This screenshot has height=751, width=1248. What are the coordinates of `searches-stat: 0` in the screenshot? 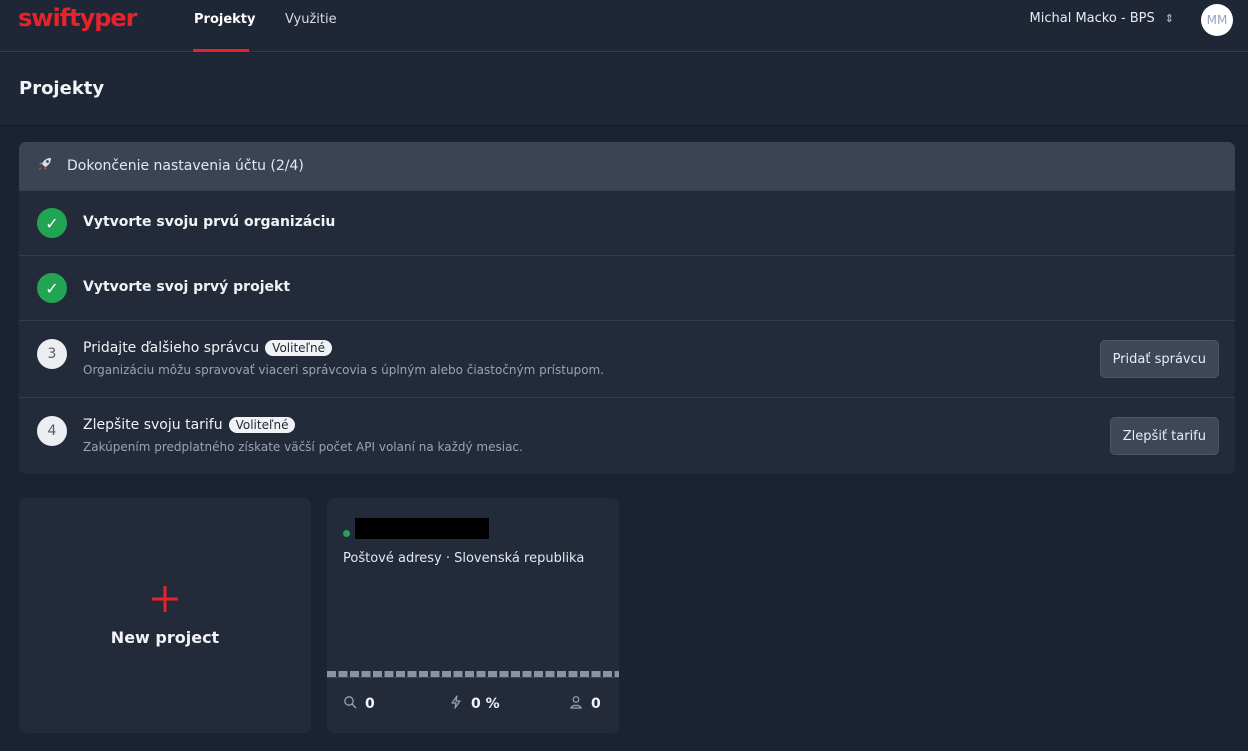 It's located at (359, 704).